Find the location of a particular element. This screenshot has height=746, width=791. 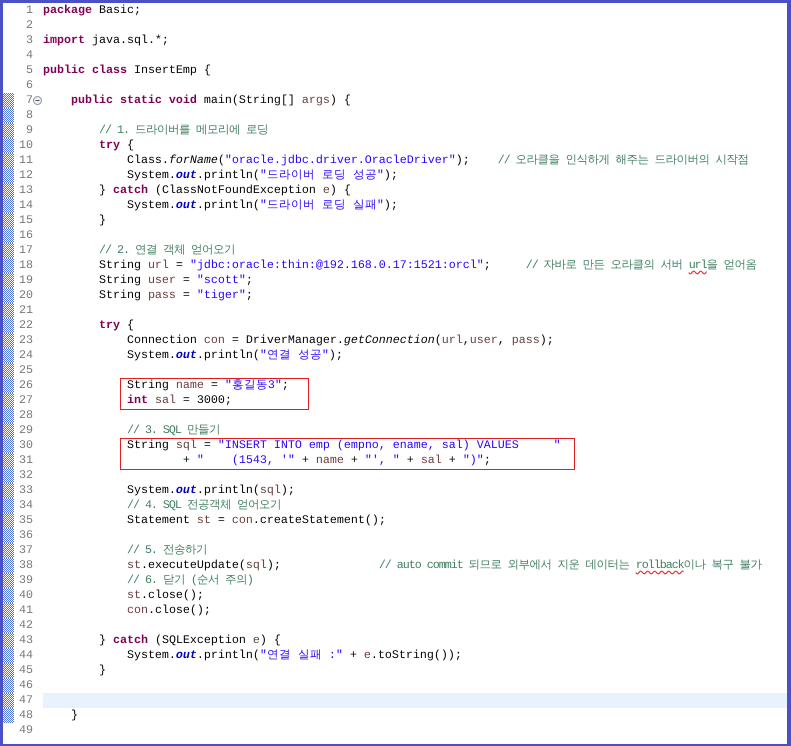

line-number: 7 is located at coordinates (29, 100).